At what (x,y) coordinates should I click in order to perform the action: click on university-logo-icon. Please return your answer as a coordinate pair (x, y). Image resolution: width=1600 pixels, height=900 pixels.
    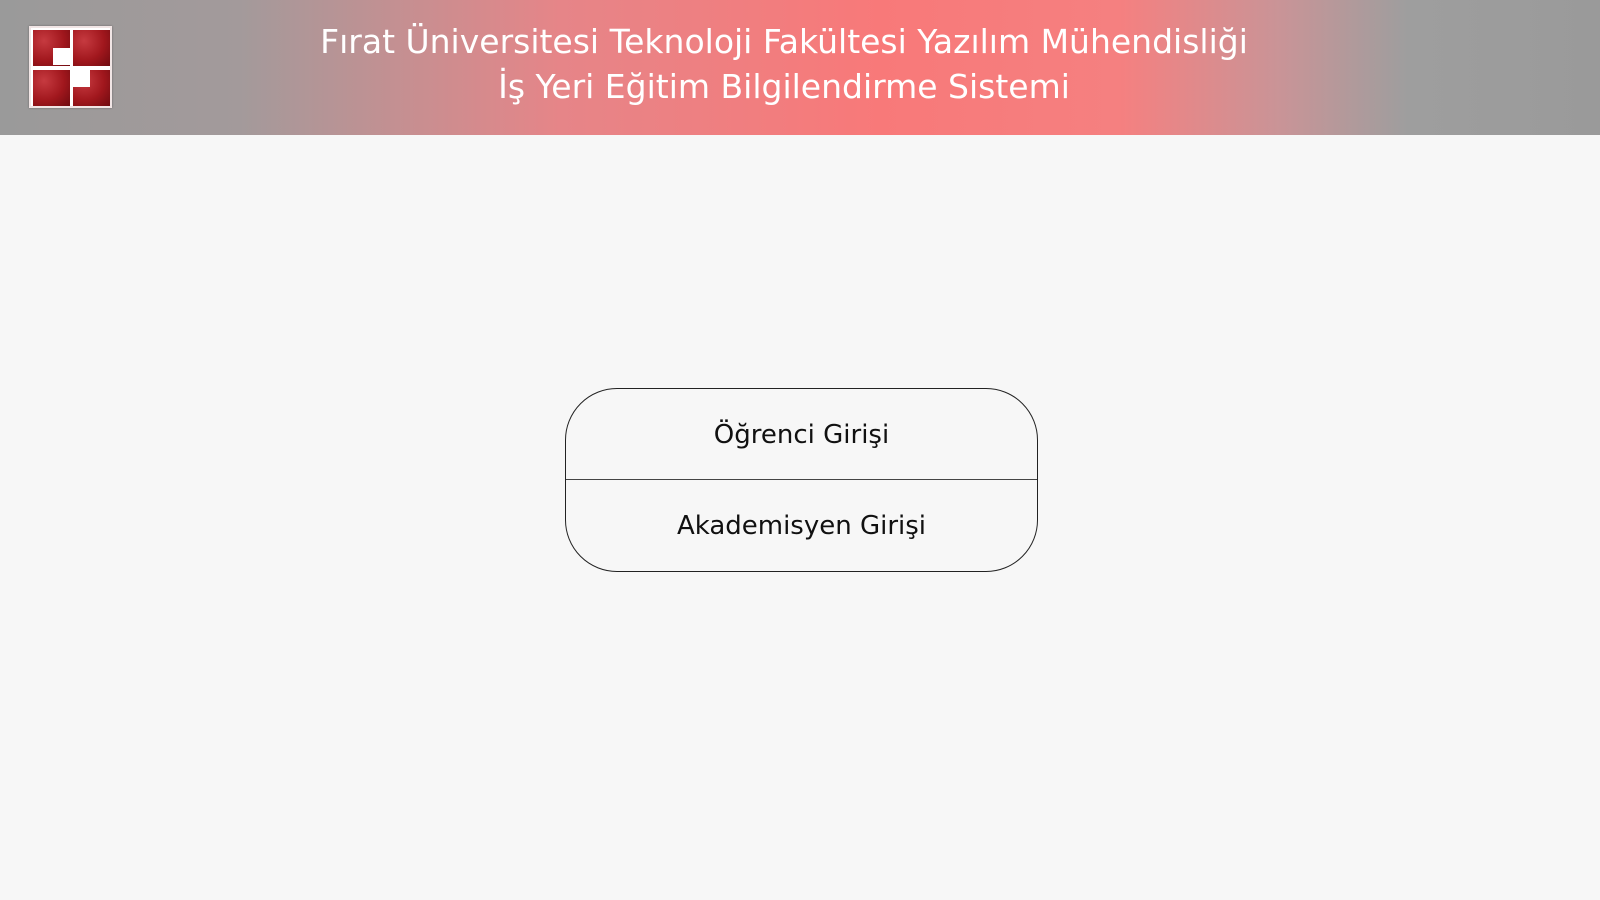
    Looking at the image, I should click on (70, 67).